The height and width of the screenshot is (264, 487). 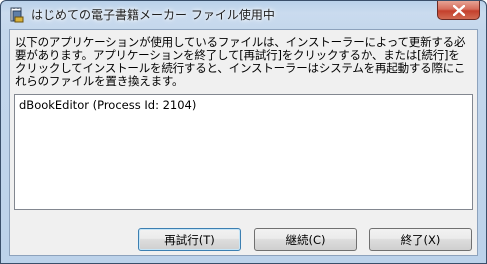 I want to click on window-title: はじめての電子書籍メーカー ファイル使用中, so click(x=153, y=15).